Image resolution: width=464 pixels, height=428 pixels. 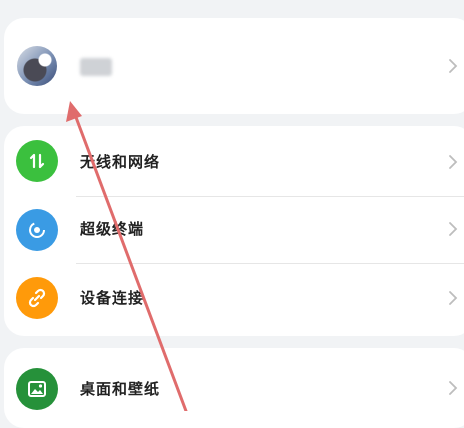 I want to click on settings-item-label: 设备连接, so click(x=112, y=298).